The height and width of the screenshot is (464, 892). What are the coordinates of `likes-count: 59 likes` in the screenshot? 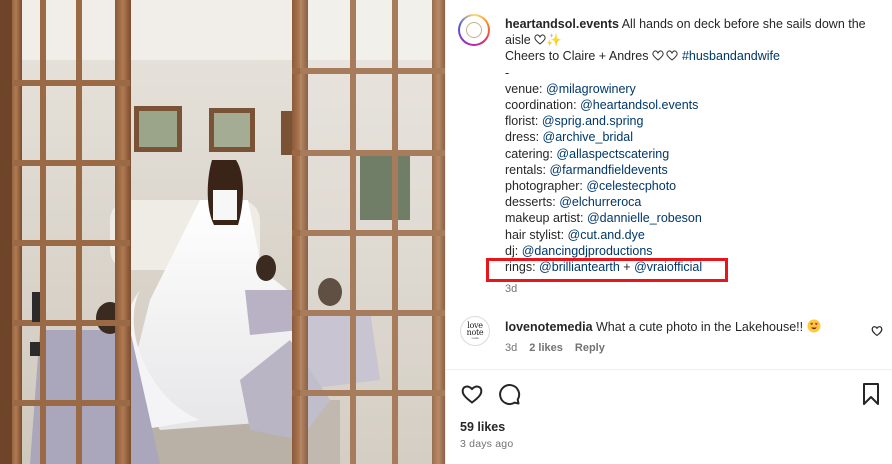 It's located at (482, 427).